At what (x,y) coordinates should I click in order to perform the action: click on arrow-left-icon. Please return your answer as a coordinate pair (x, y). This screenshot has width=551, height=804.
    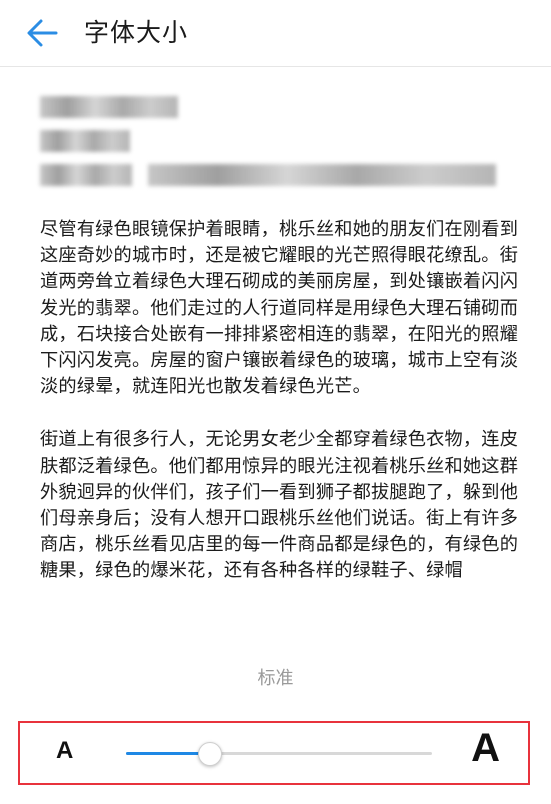
    Looking at the image, I should click on (42, 33).